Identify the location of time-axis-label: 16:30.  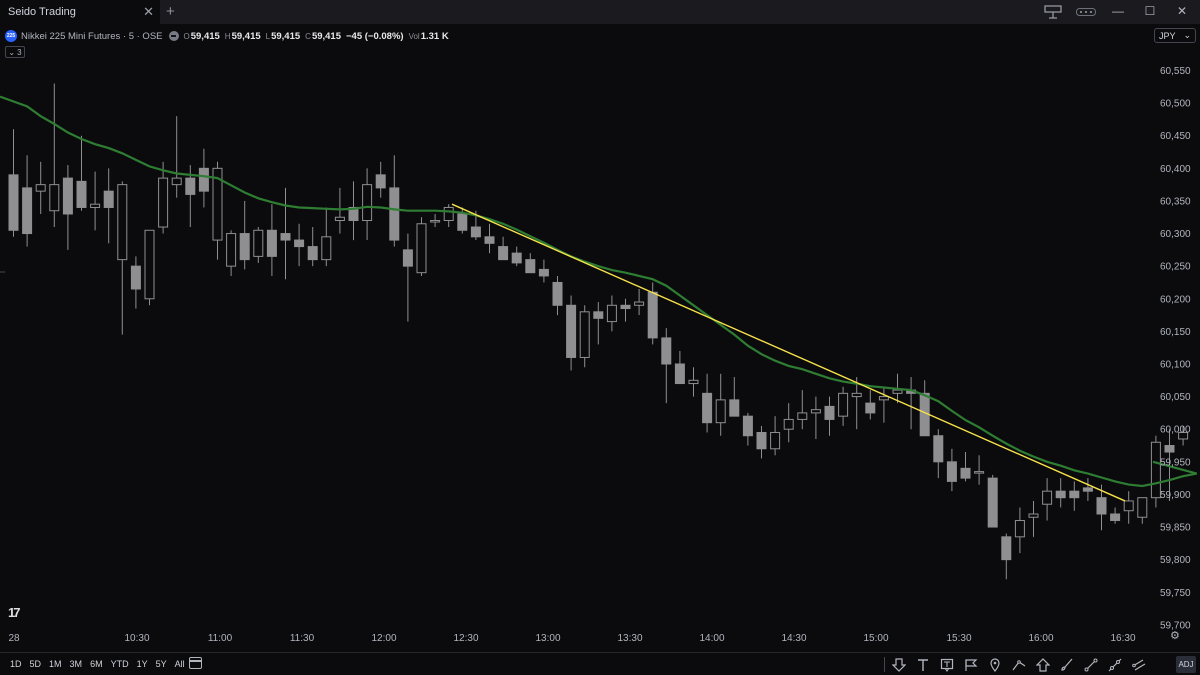
(1122, 638).